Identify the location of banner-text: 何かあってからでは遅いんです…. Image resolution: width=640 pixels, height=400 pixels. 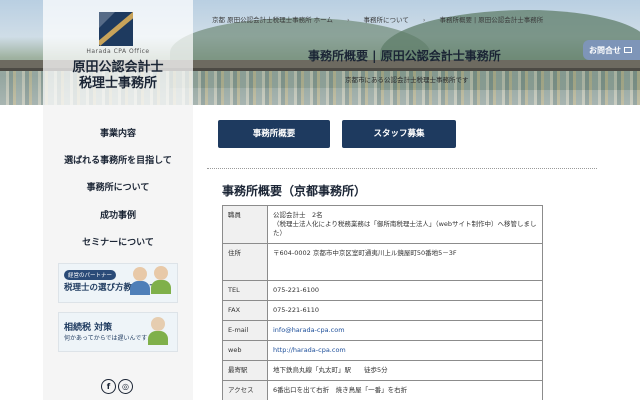
(109, 338).